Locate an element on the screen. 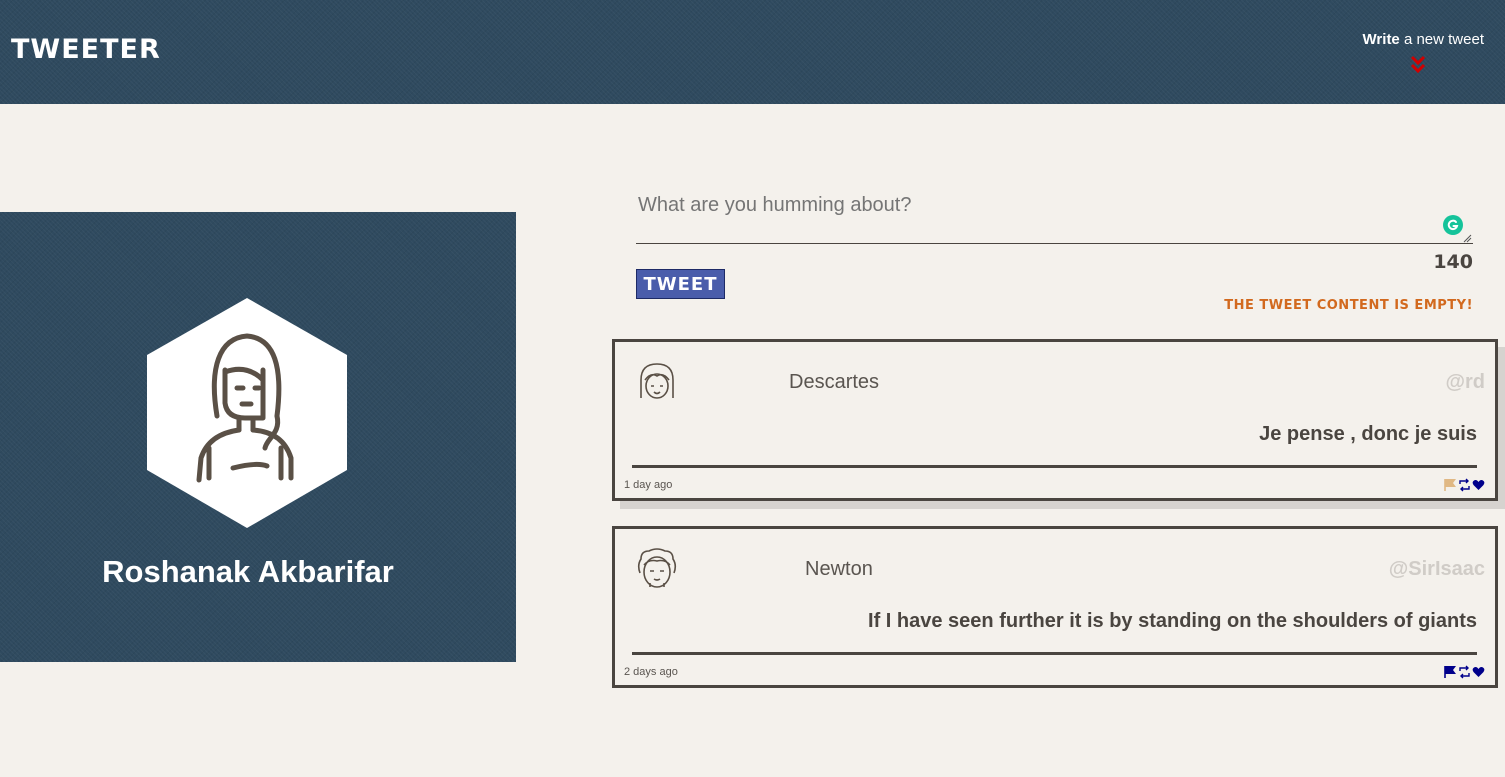  tweet-text: Je pense , donc je suis is located at coordinates (1368, 434).